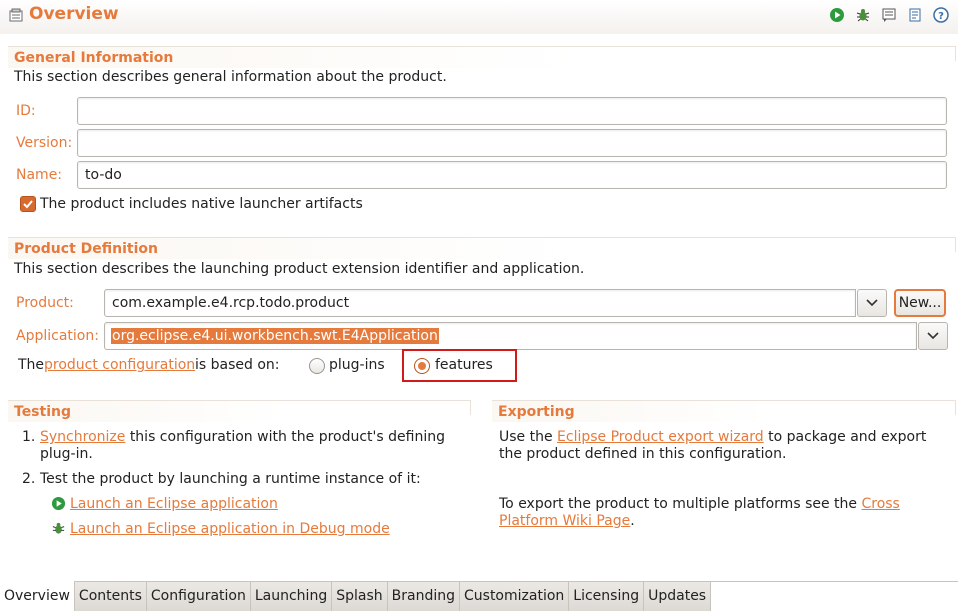 The height and width of the screenshot is (611, 958). I want to click on overview-page-icon, so click(16, 15).